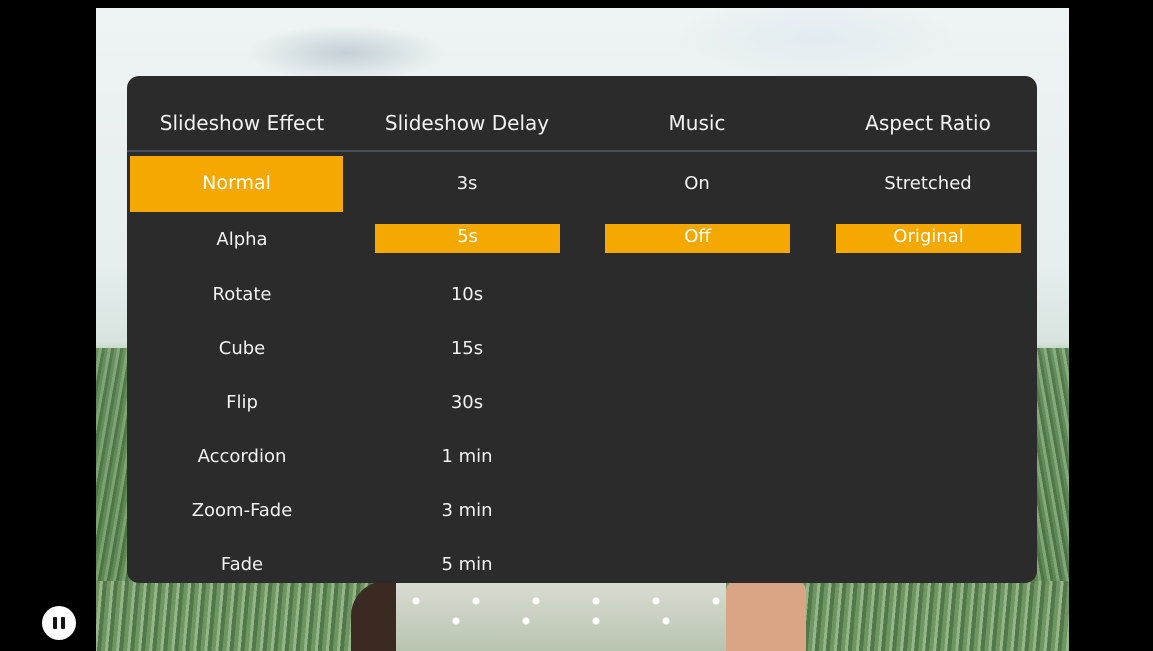  What do you see at coordinates (925, 184) in the screenshot?
I see `option-aspect-stretched: Stretched` at bounding box center [925, 184].